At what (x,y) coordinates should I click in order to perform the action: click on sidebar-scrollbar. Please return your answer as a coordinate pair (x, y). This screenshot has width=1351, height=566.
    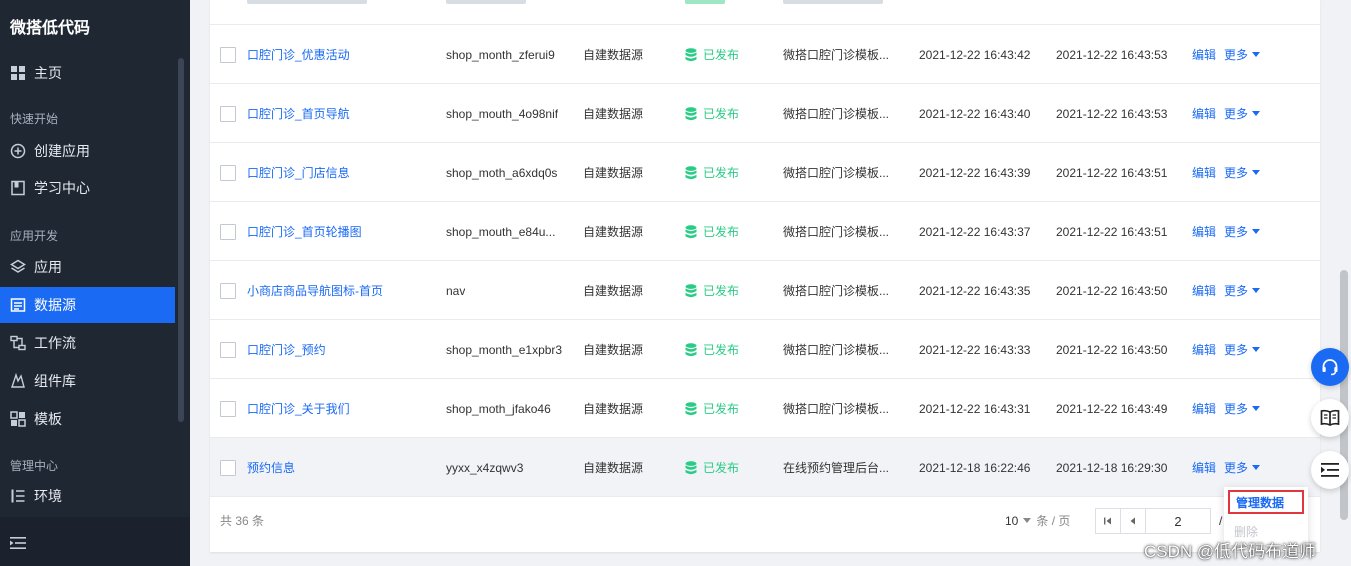
    Looking at the image, I should click on (181, 240).